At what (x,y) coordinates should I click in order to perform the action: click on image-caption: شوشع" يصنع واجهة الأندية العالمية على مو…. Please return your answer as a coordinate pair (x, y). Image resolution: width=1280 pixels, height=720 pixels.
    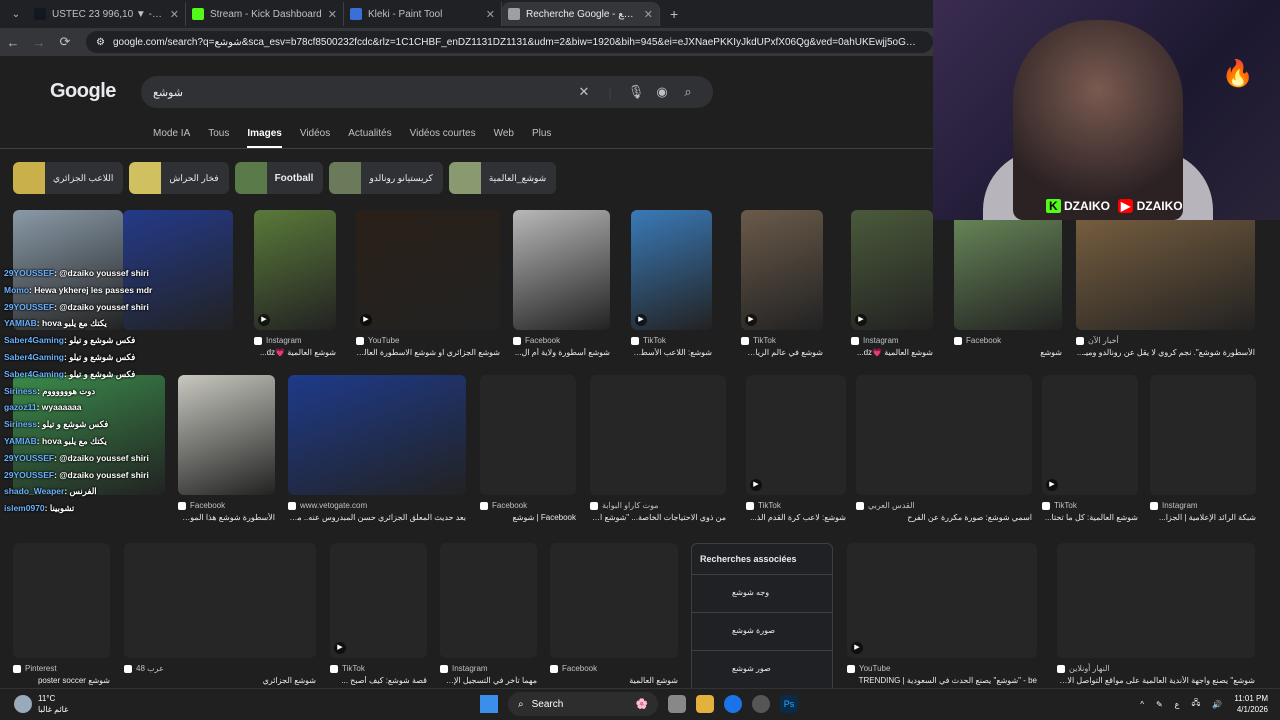
    Looking at the image, I should click on (1156, 680).